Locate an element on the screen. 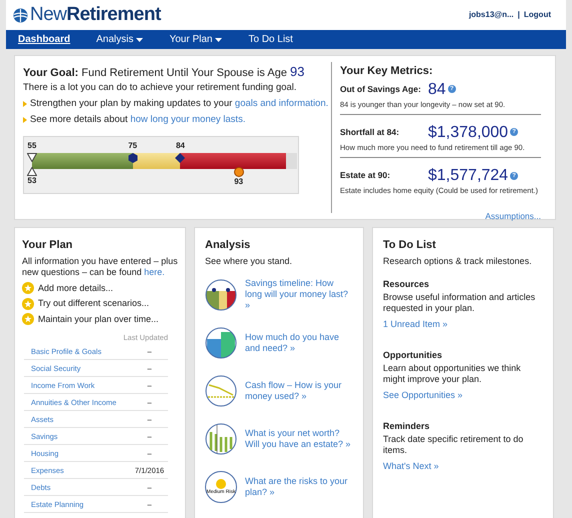 The height and width of the screenshot is (518, 572). globe-logo-icon is located at coordinates (20, 15).